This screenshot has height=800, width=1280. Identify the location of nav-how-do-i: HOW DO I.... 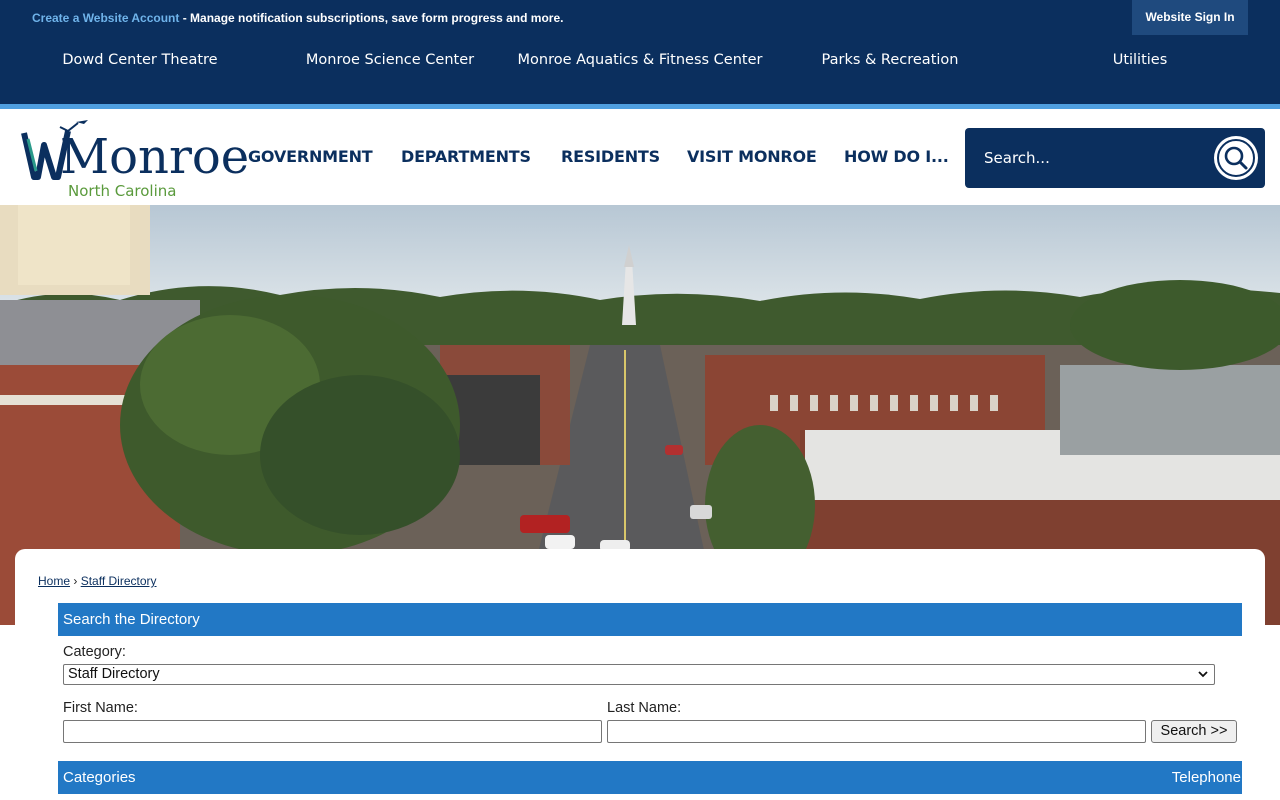
(896, 156).